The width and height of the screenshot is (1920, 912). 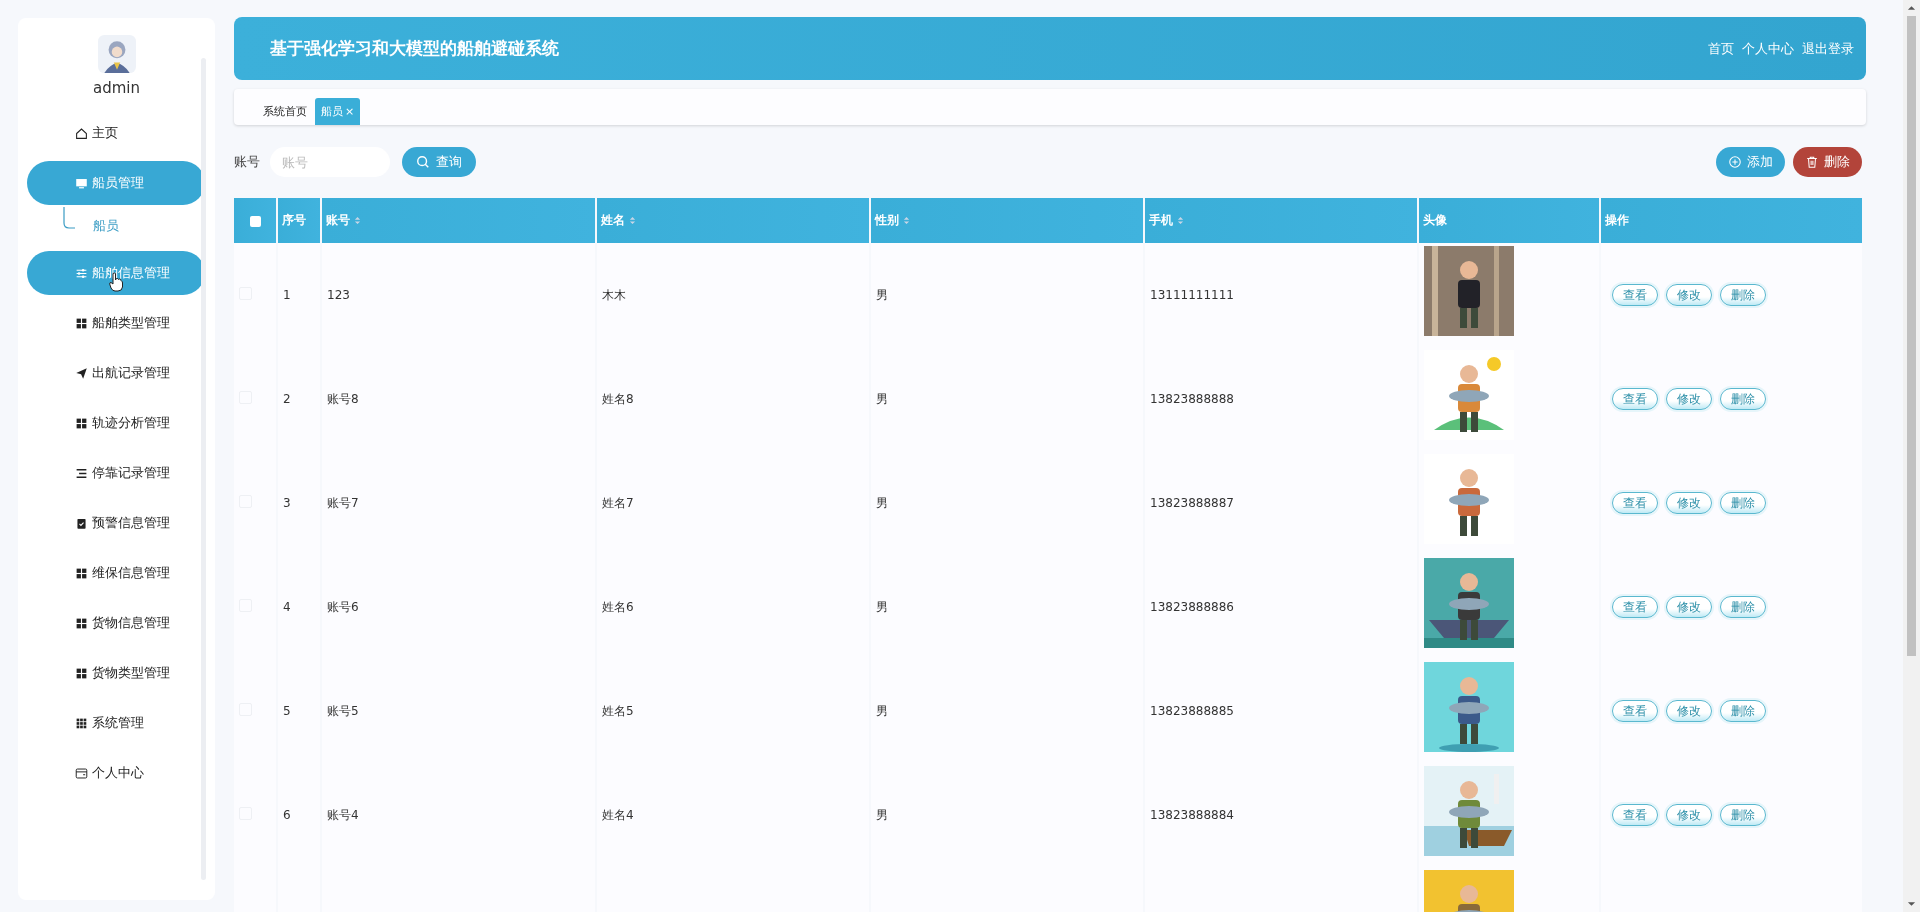 What do you see at coordinates (116, 523) in the screenshot?
I see `menu-item: 预警信息管理` at bounding box center [116, 523].